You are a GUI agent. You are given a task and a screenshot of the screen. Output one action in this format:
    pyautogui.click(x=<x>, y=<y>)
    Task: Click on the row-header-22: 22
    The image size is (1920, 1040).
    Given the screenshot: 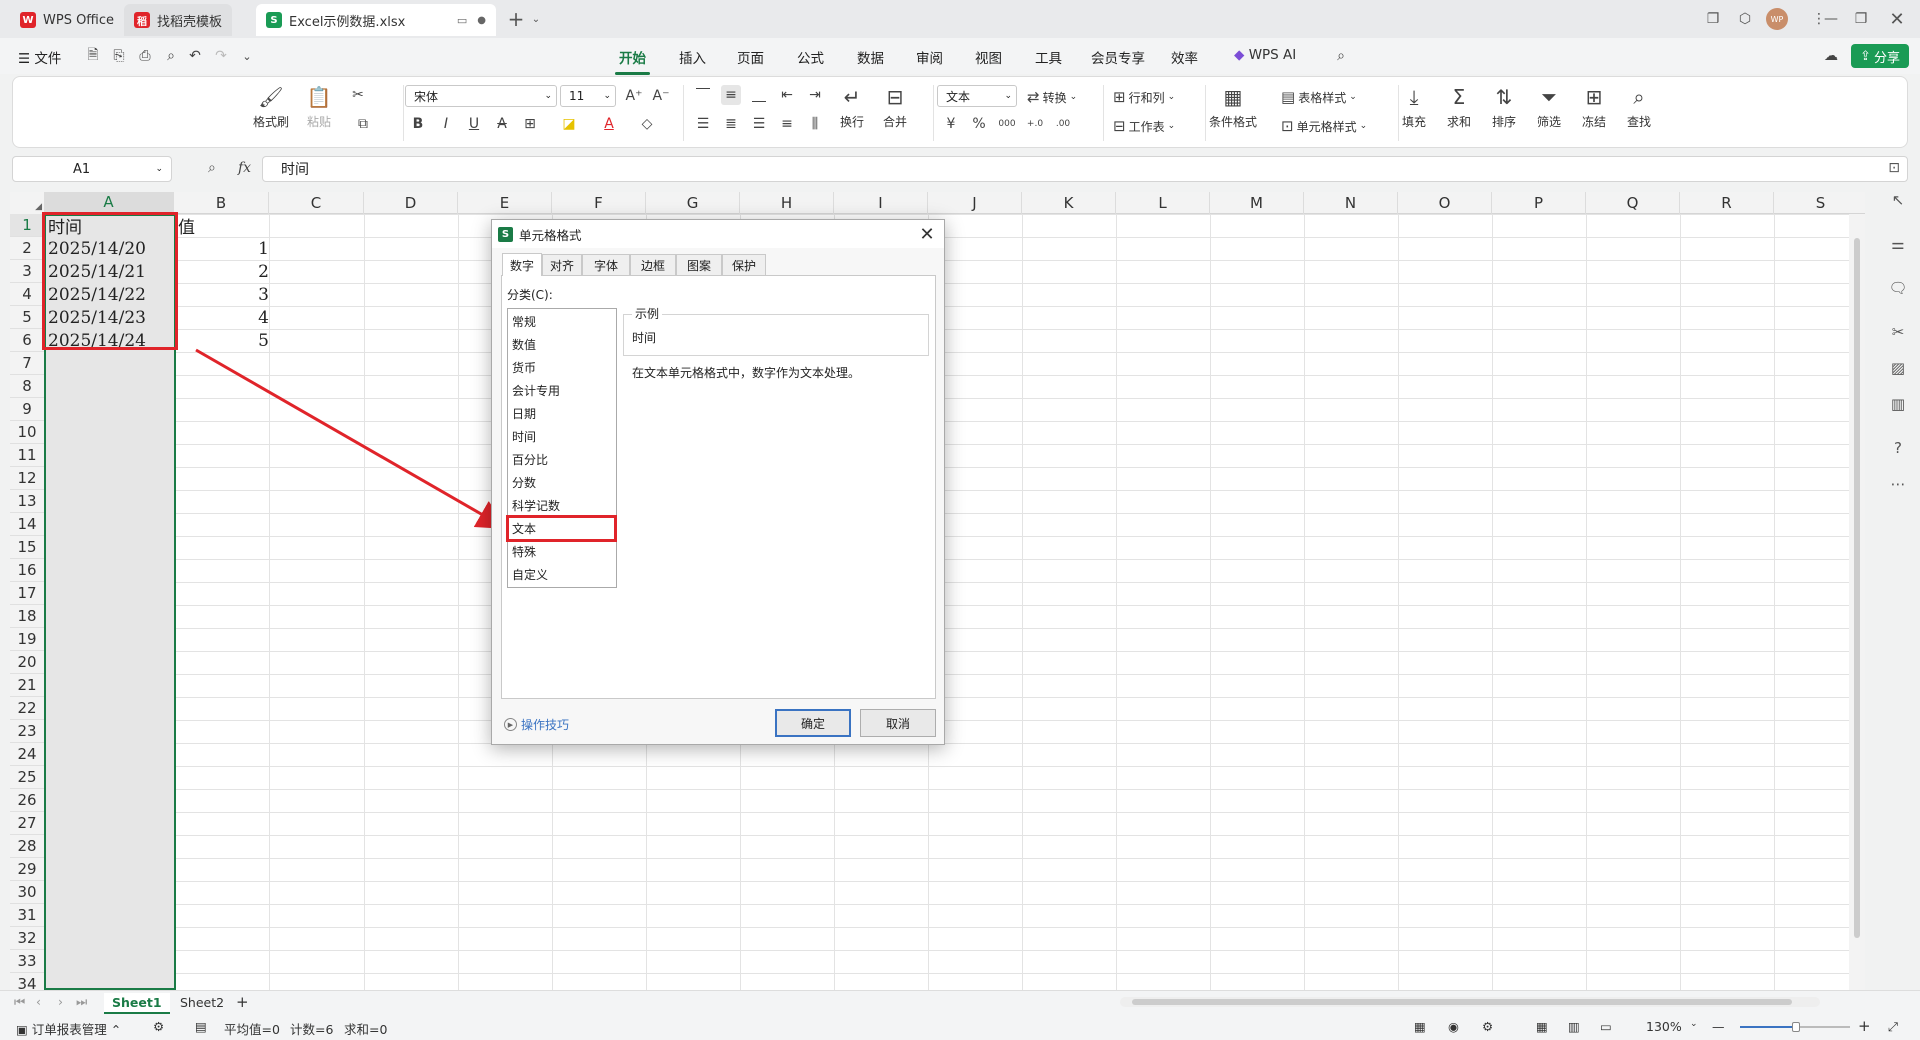 What is the action you would take?
    pyautogui.click(x=27, y=708)
    